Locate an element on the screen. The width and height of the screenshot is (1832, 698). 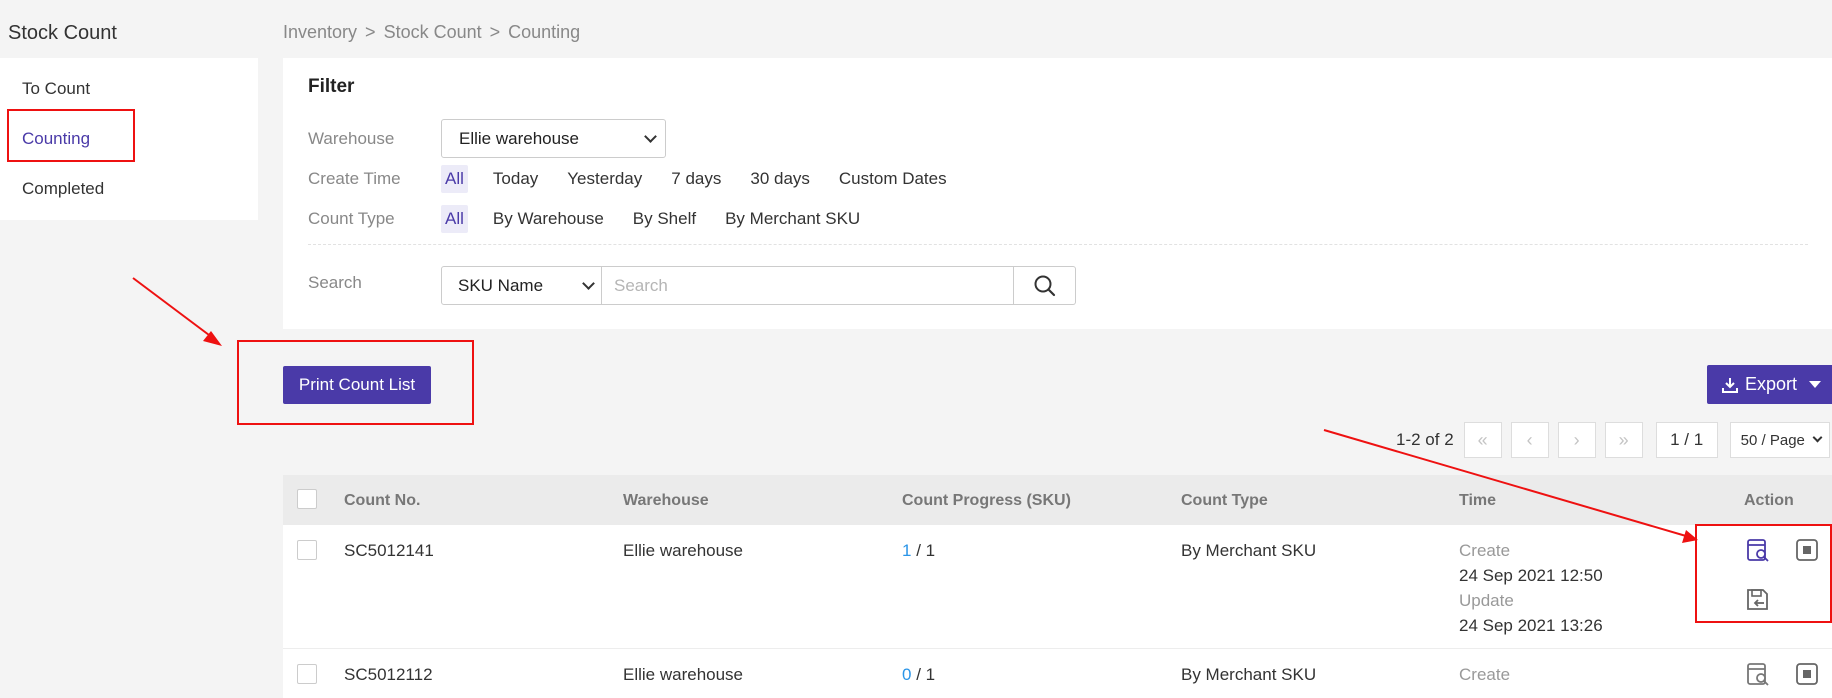
column-time: Time is located at coordinates (1478, 500).